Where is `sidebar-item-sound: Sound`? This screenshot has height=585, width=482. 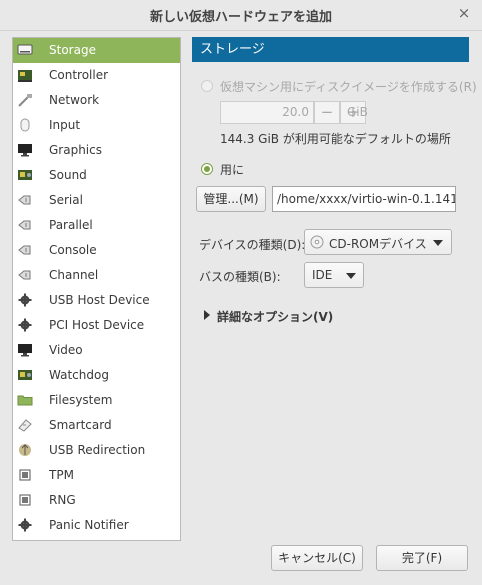 sidebar-item-sound: Sound is located at coordinates (96, 175).